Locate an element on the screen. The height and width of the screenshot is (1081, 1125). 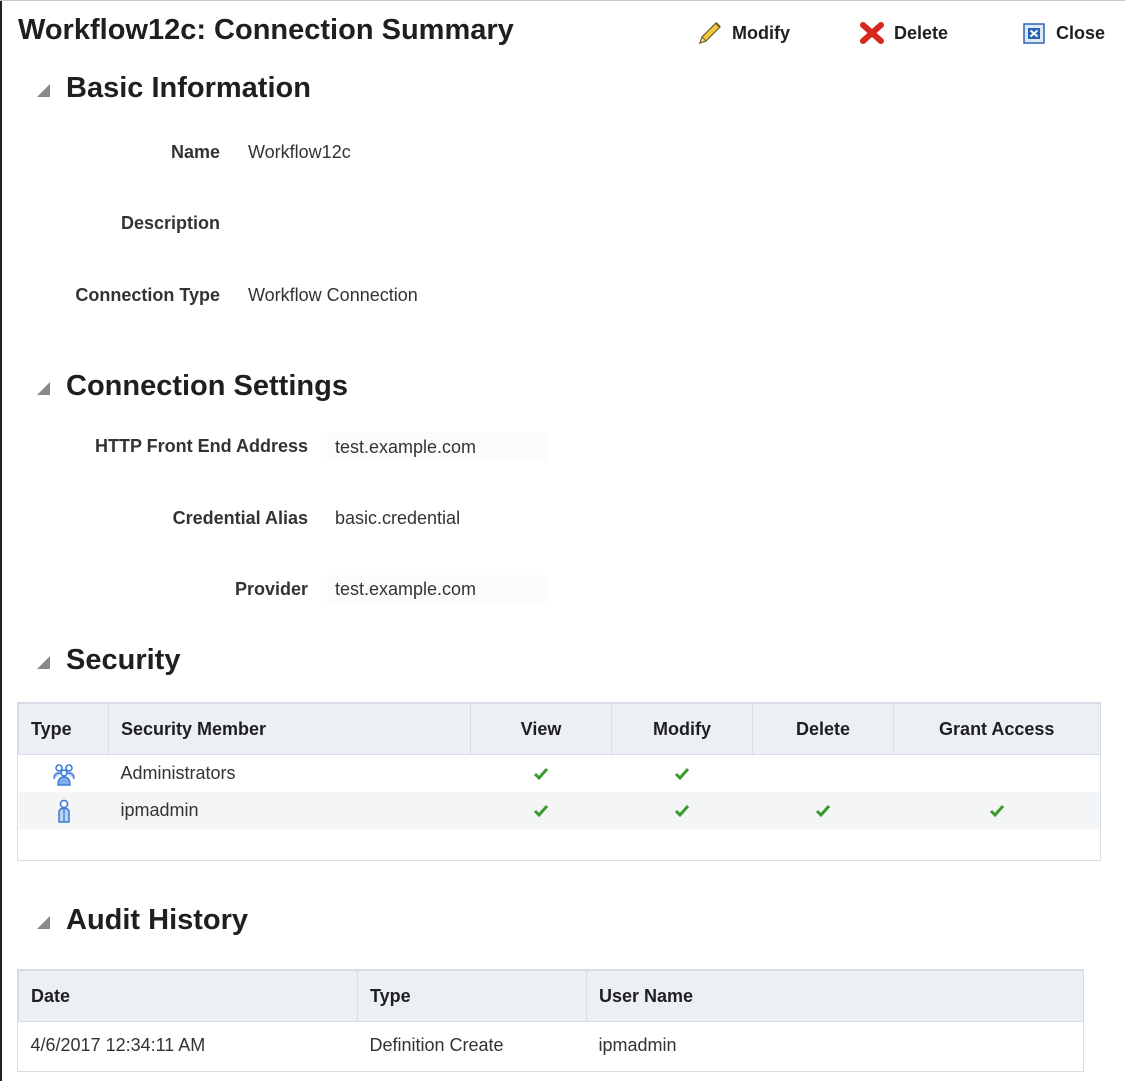
name-value: Workflow12c is located at coordinates (299, 152).